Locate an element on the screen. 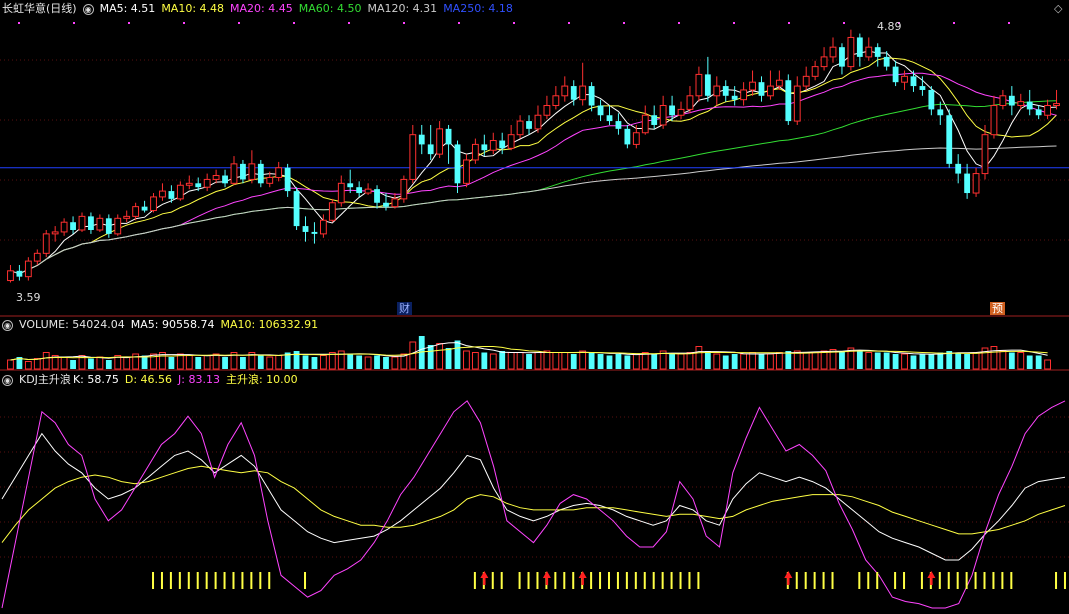 This screenshot has width=1069, height=614. volume-settings-circle-icon: ◉ is located at coordinates (7, 325).